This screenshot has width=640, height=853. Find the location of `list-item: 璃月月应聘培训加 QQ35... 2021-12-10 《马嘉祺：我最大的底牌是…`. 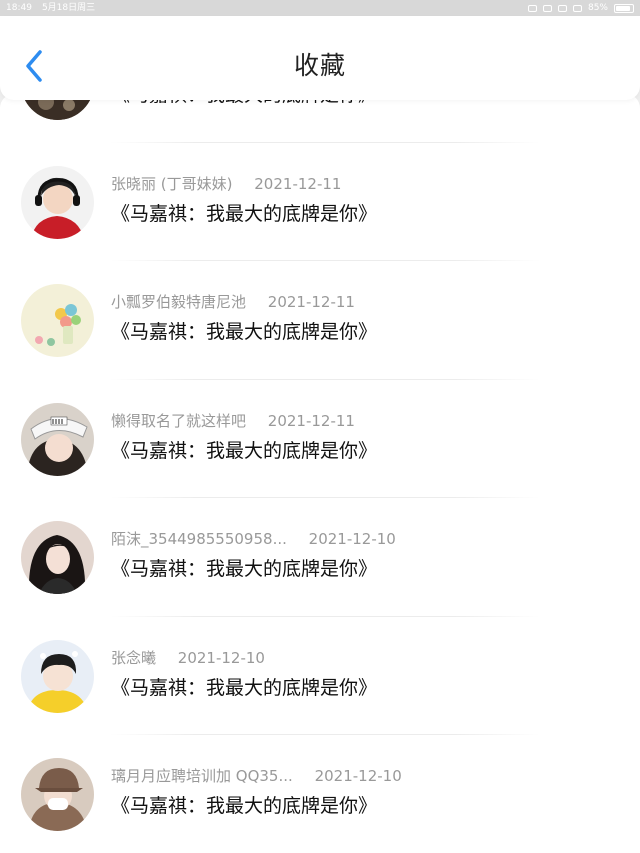

list-item: 璃月月应聘培训加 QQ35... 2021-12-10 《马嘉祺：我最大的底牌是… is located at coordinates (320, 794).